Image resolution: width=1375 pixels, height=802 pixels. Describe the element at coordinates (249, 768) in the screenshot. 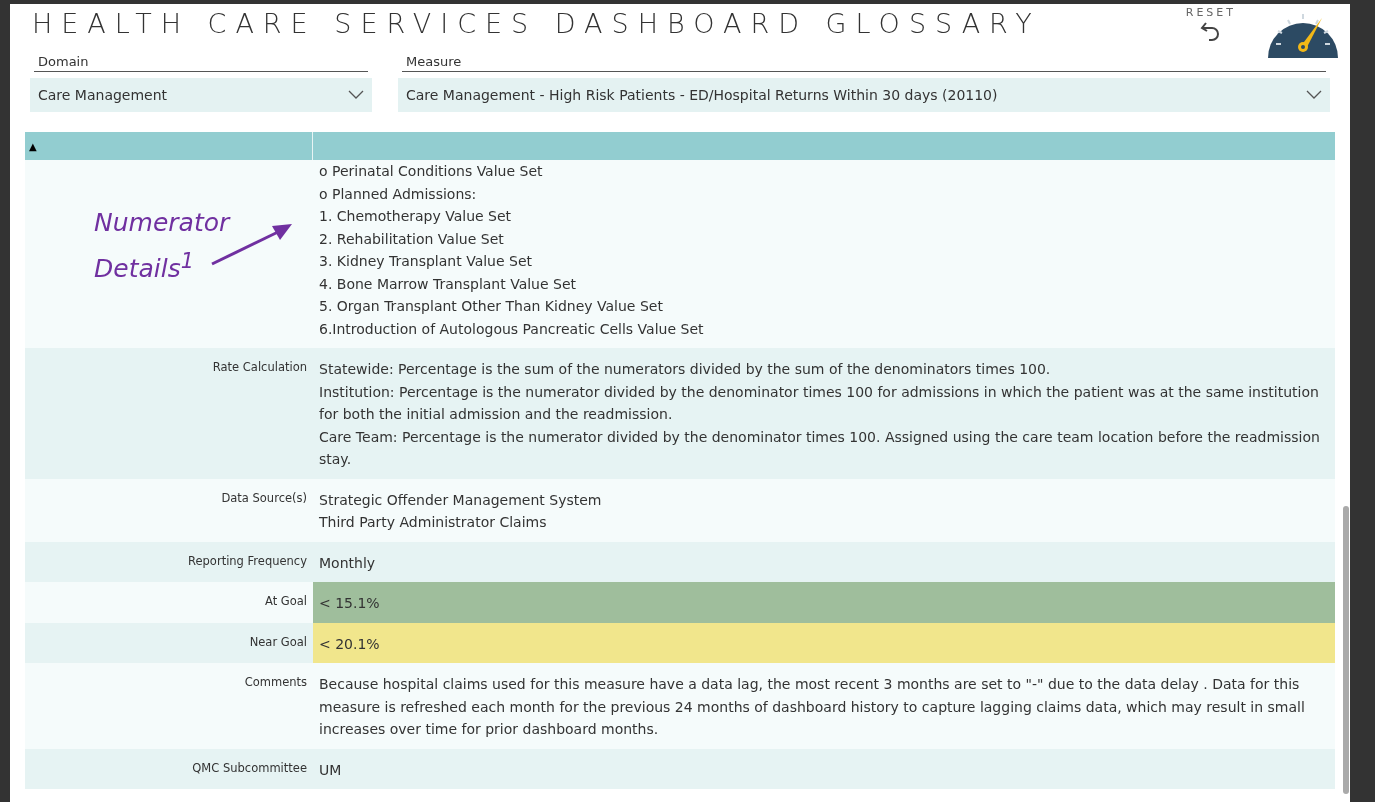

I see `row-label: QMC Subcommittee` at that location.